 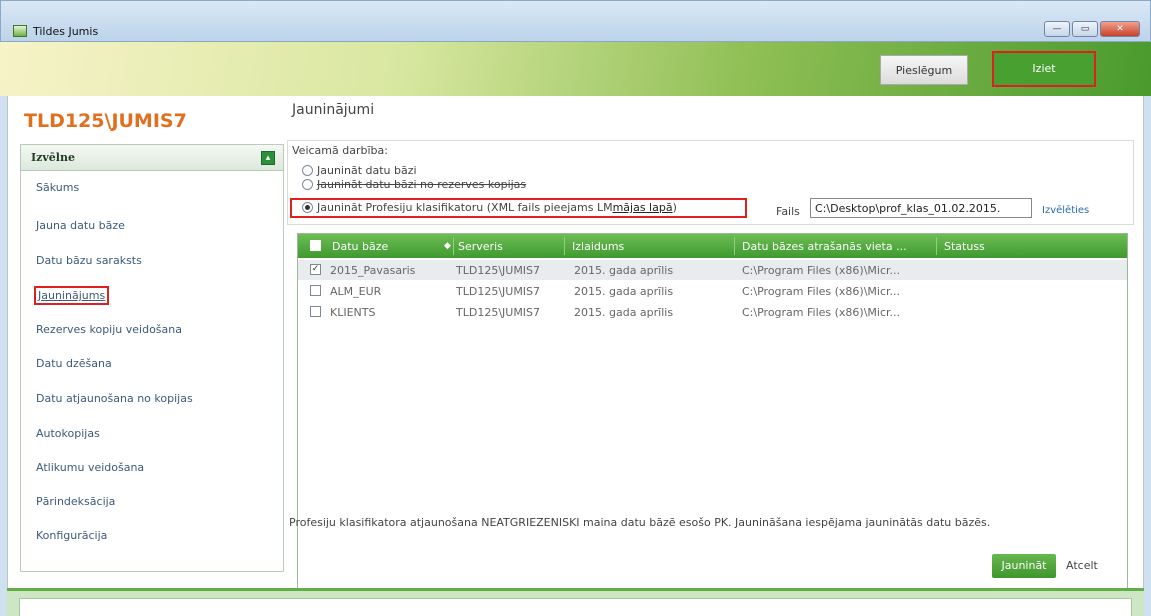 I want to click on sidebar-item-delete-data: Datu dzēšana, so click(x=74, y=363).